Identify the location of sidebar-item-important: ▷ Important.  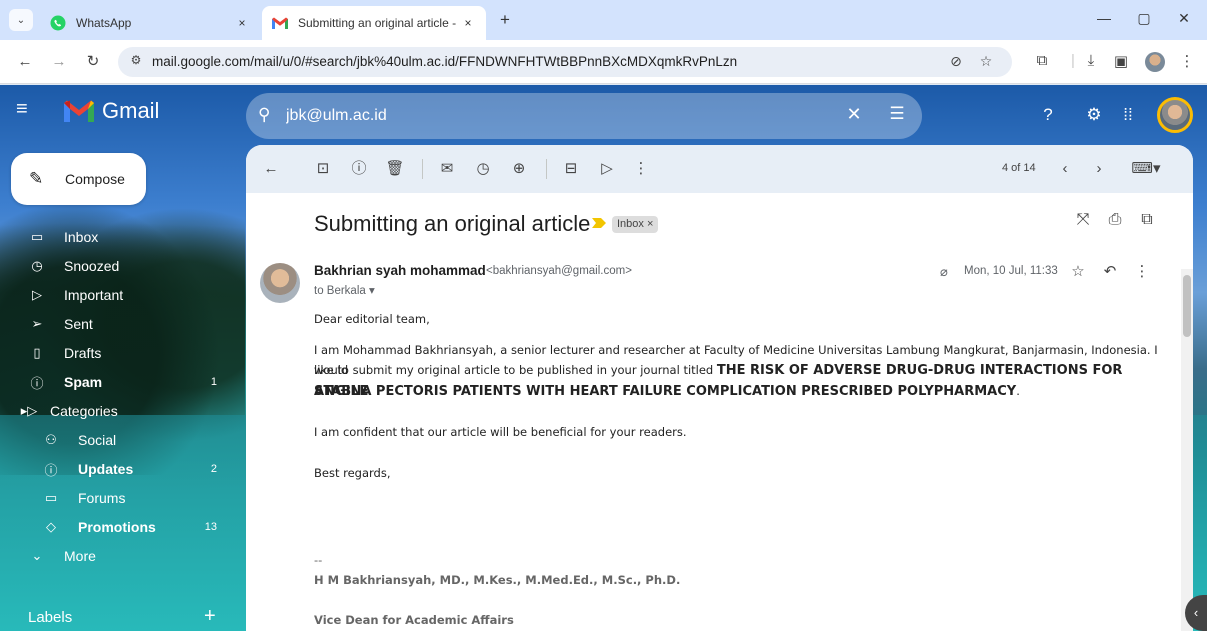
(117, 295).